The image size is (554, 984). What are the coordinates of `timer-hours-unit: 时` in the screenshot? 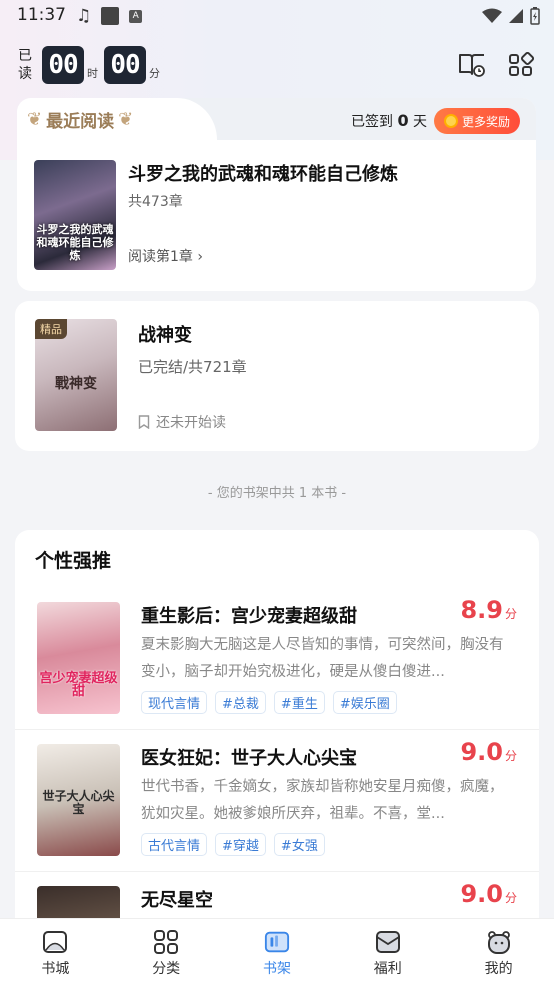 It's located at (92, 73).